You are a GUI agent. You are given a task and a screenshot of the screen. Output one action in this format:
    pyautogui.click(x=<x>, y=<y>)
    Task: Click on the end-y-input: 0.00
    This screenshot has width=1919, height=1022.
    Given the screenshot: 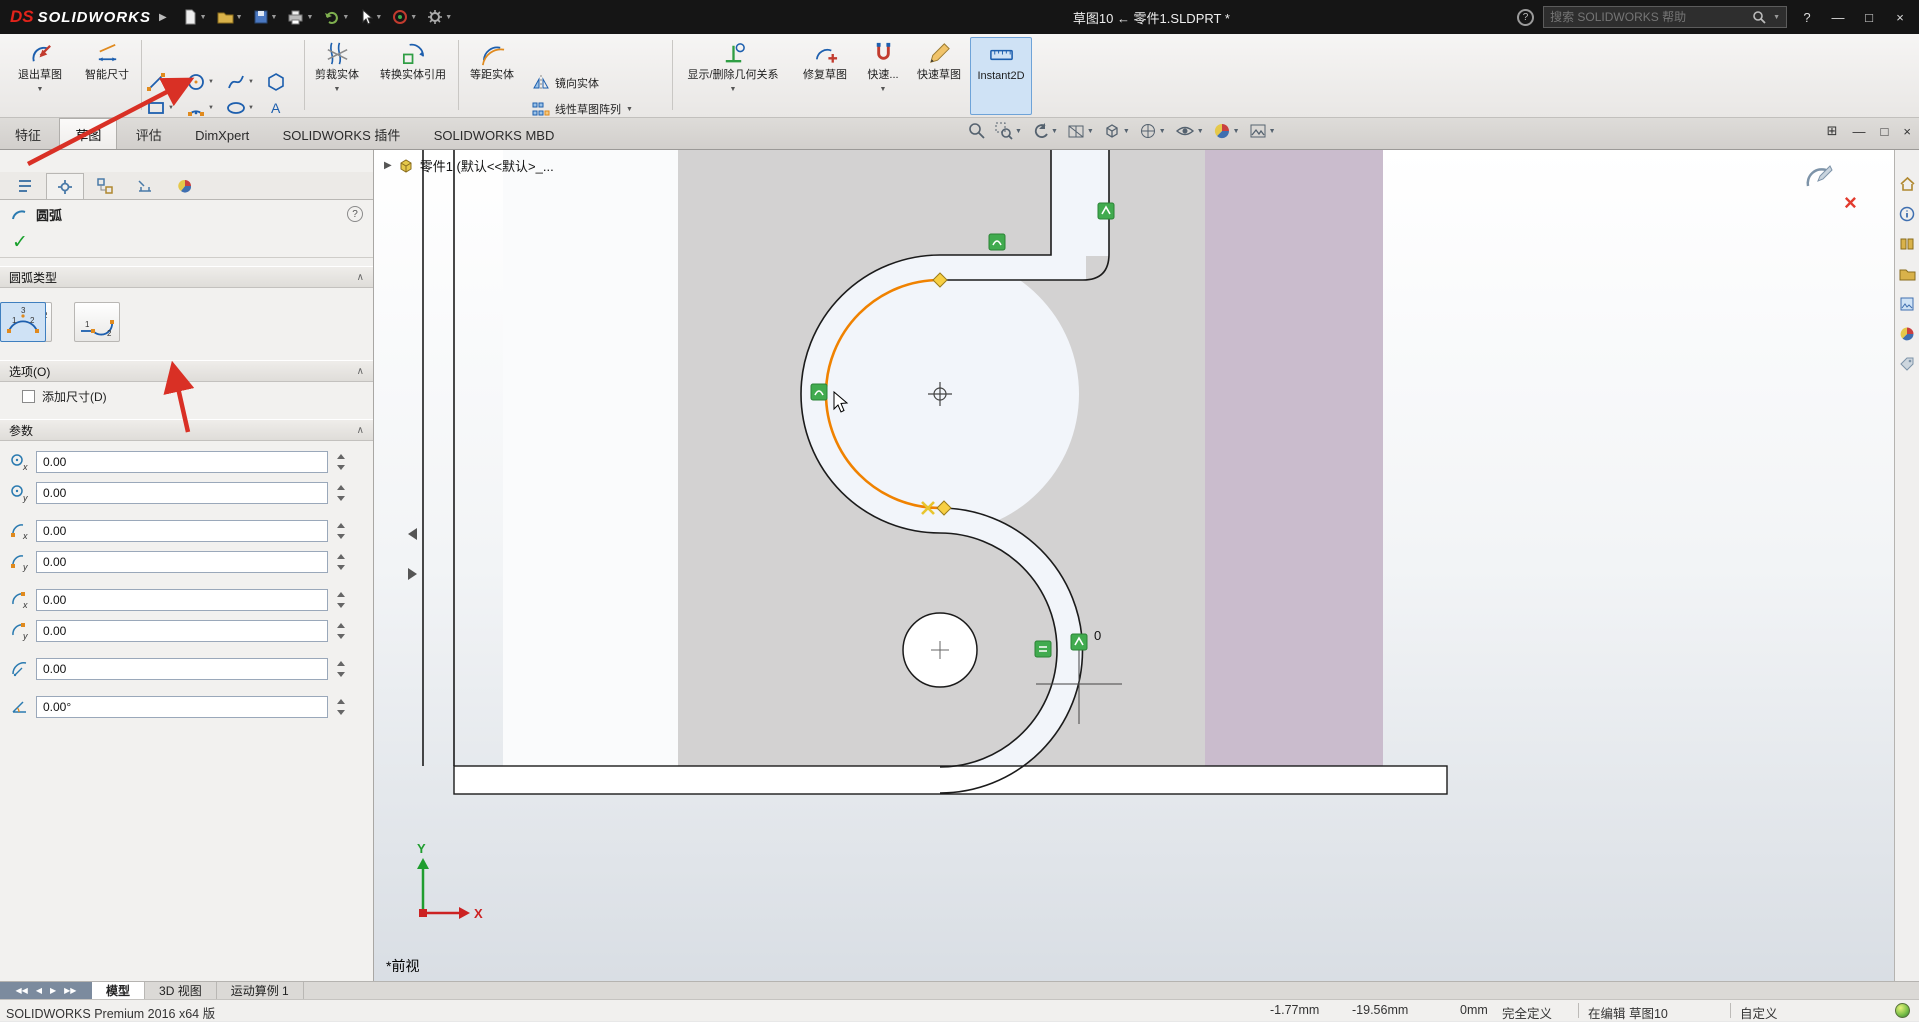 What is the action you would take?
    pyautogui.click(x=182, y=631)
    